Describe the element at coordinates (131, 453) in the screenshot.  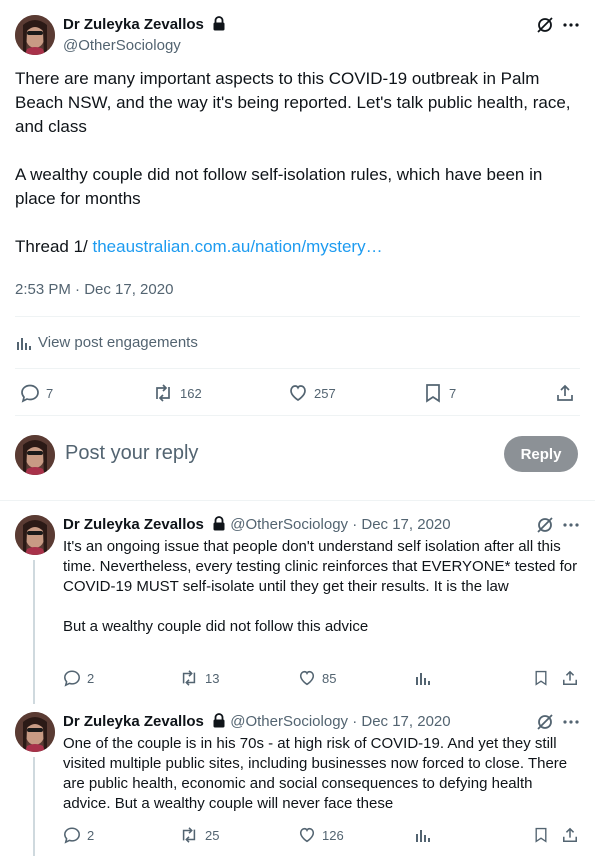
I see `reply-input: Post your reply` at that location.